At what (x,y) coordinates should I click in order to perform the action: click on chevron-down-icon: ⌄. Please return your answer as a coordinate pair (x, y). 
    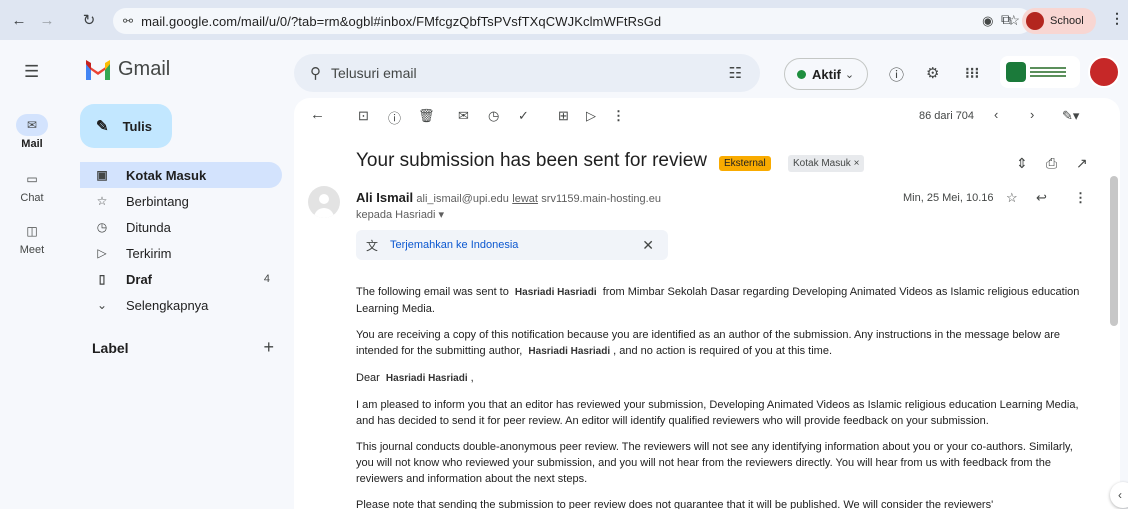
    Looking at the image, I should click on (849, 74).